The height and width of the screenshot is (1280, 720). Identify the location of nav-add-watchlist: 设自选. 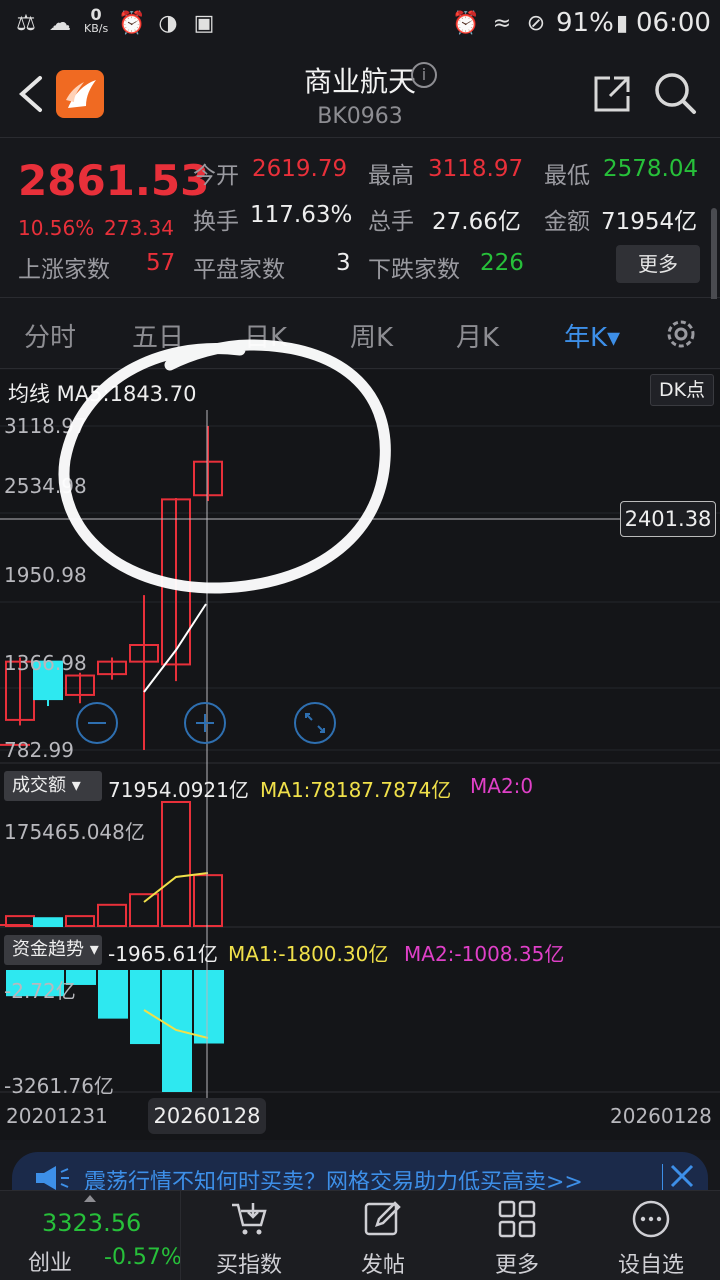
(651, 1235).